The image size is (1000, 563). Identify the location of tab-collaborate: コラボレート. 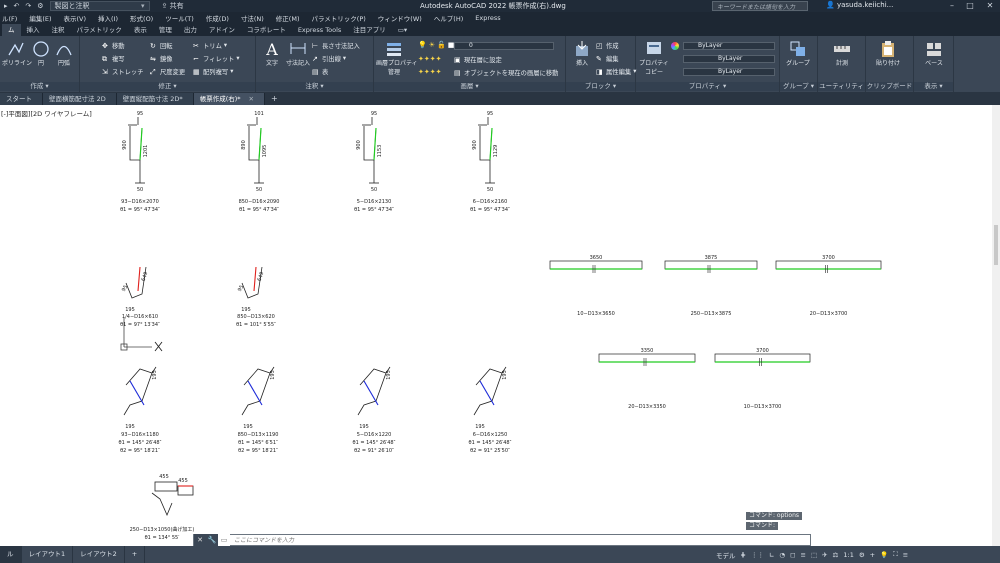
(266, 30).